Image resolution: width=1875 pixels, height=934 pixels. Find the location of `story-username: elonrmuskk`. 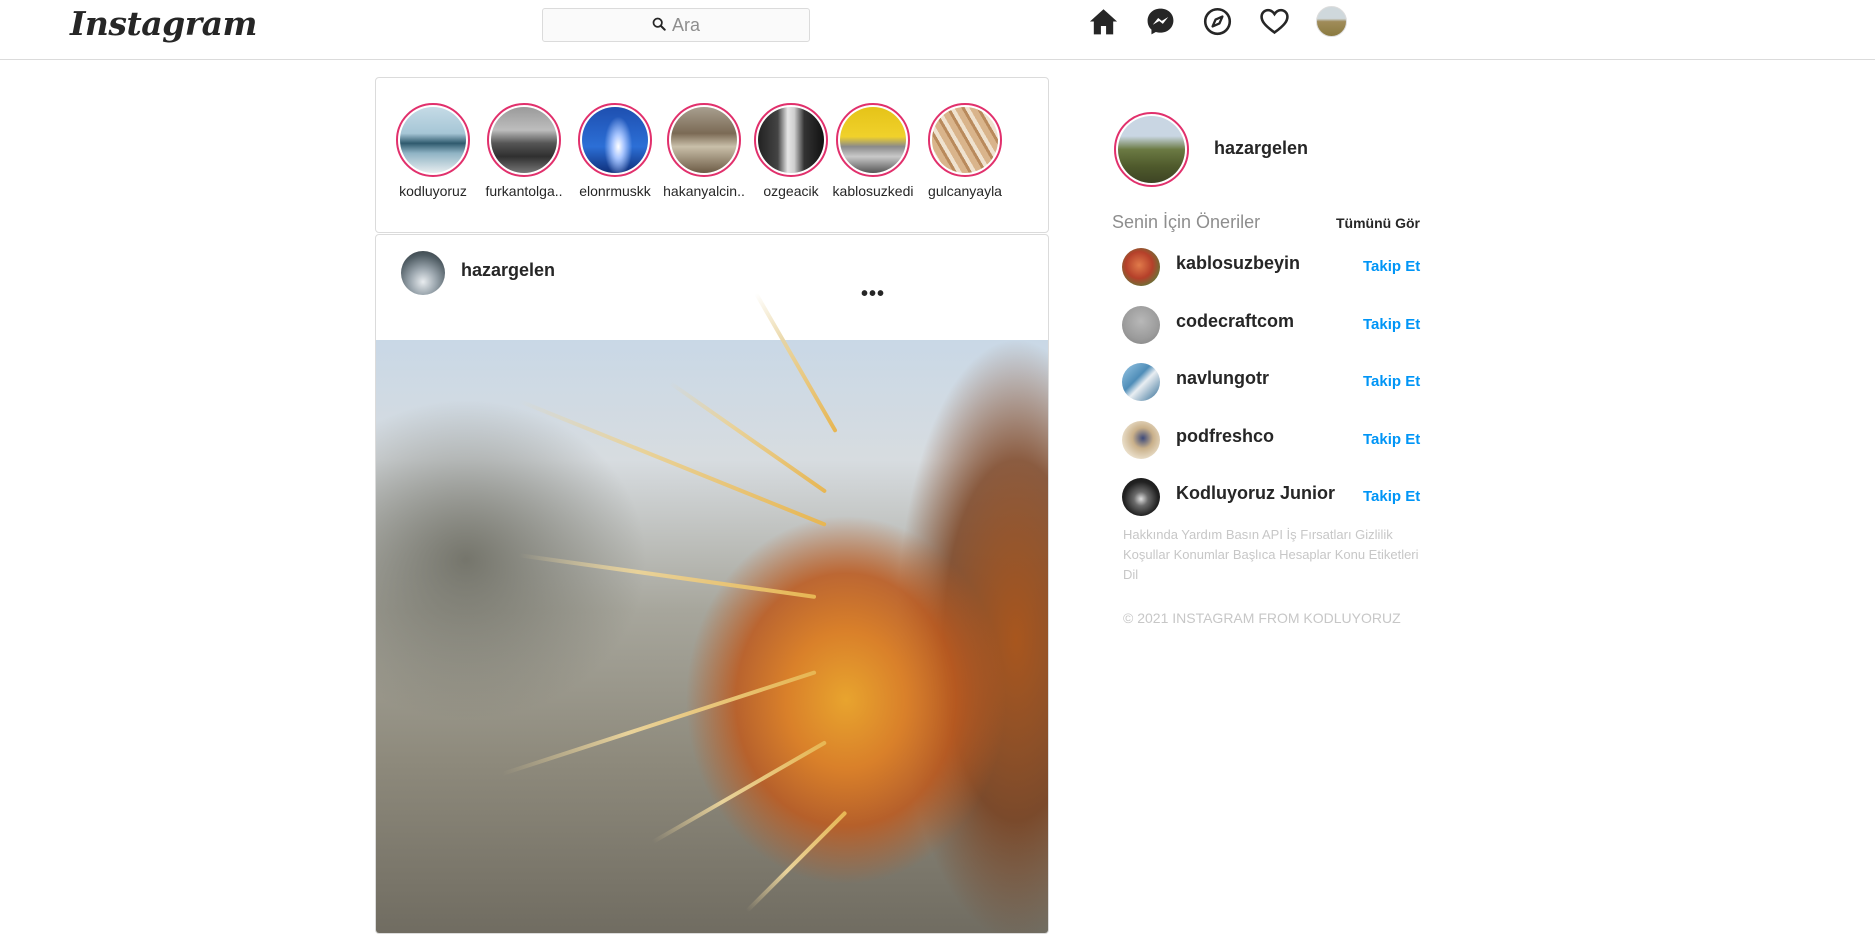

story-username: elonrmuskk is located at coordinates (615, 191).